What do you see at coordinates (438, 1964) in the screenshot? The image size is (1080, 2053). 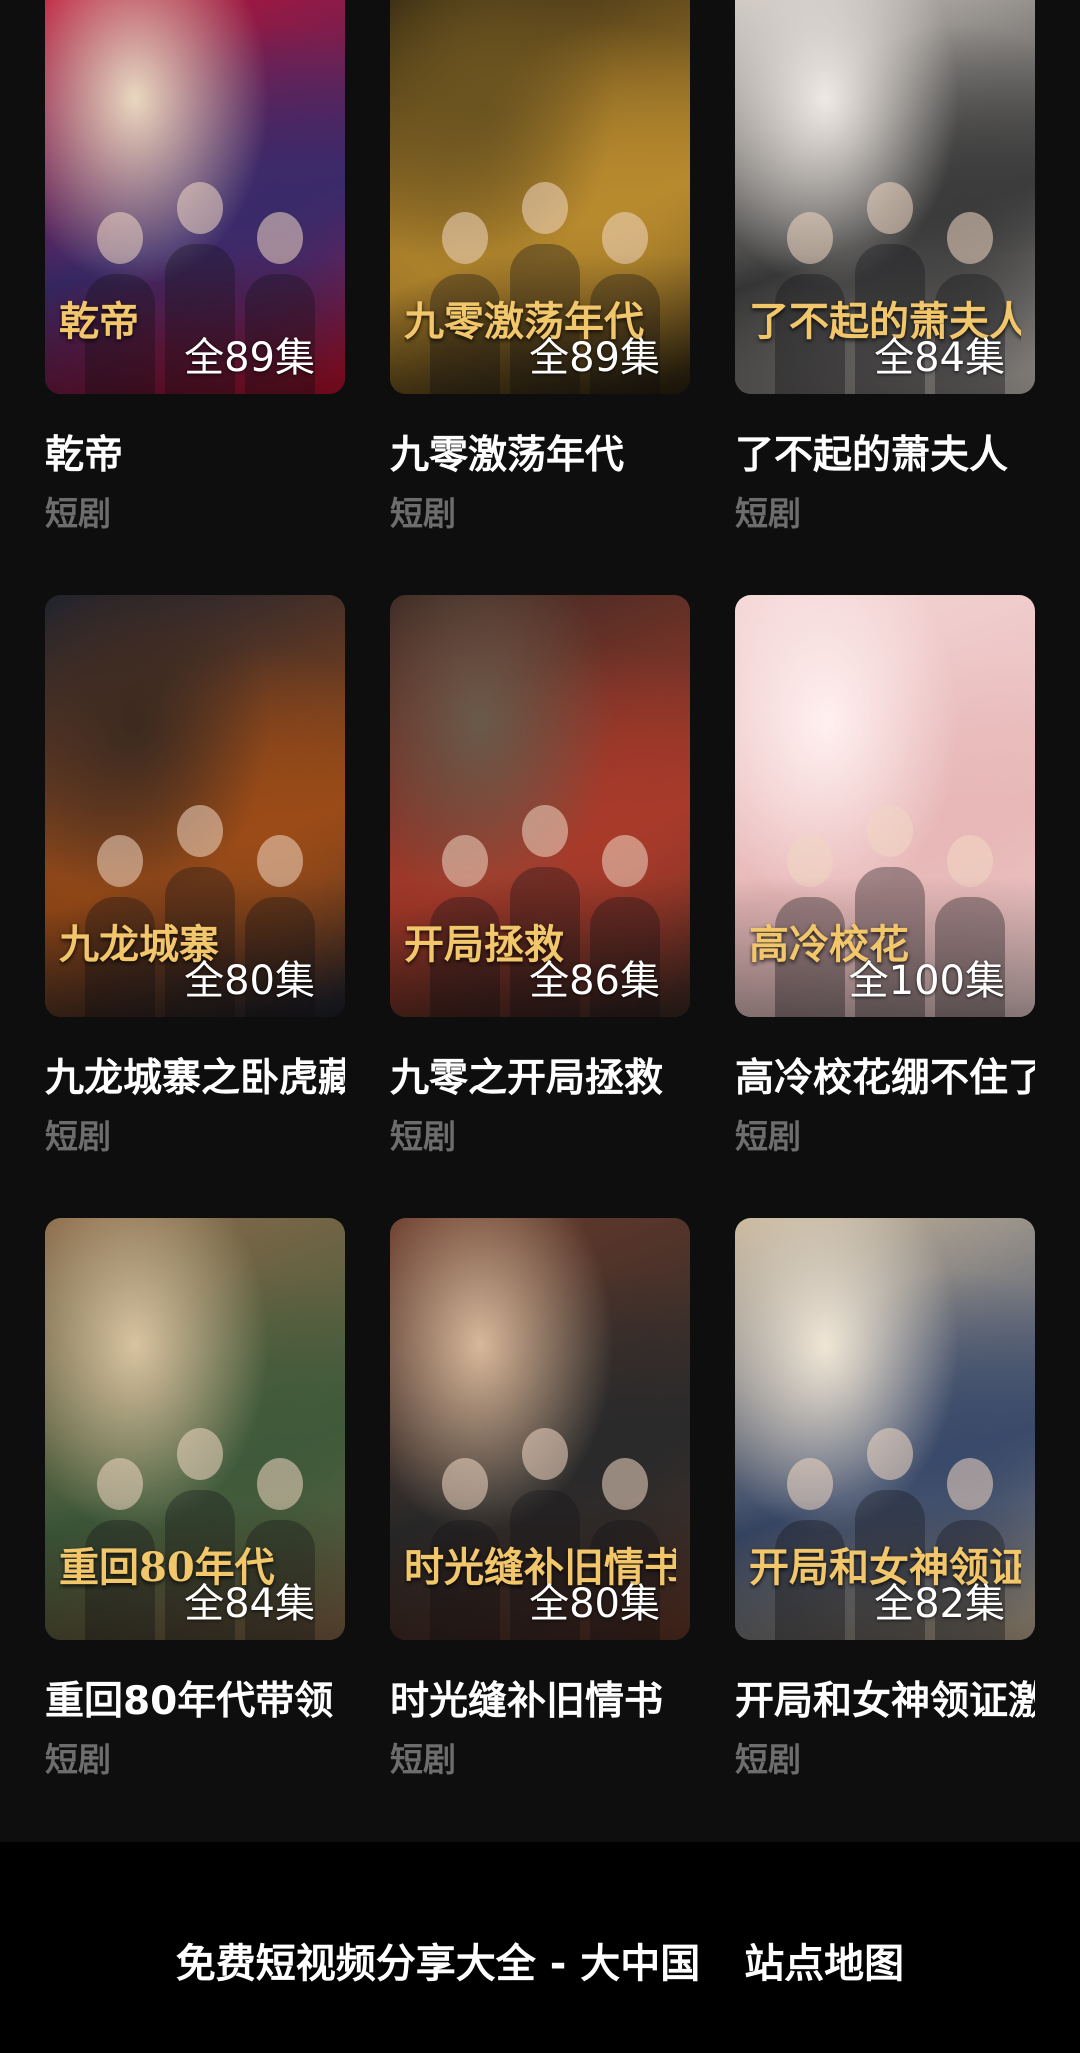 I see `footer-site-link: 免费短视频分享大全 - 大中国` at bounding box center [438, 1964].